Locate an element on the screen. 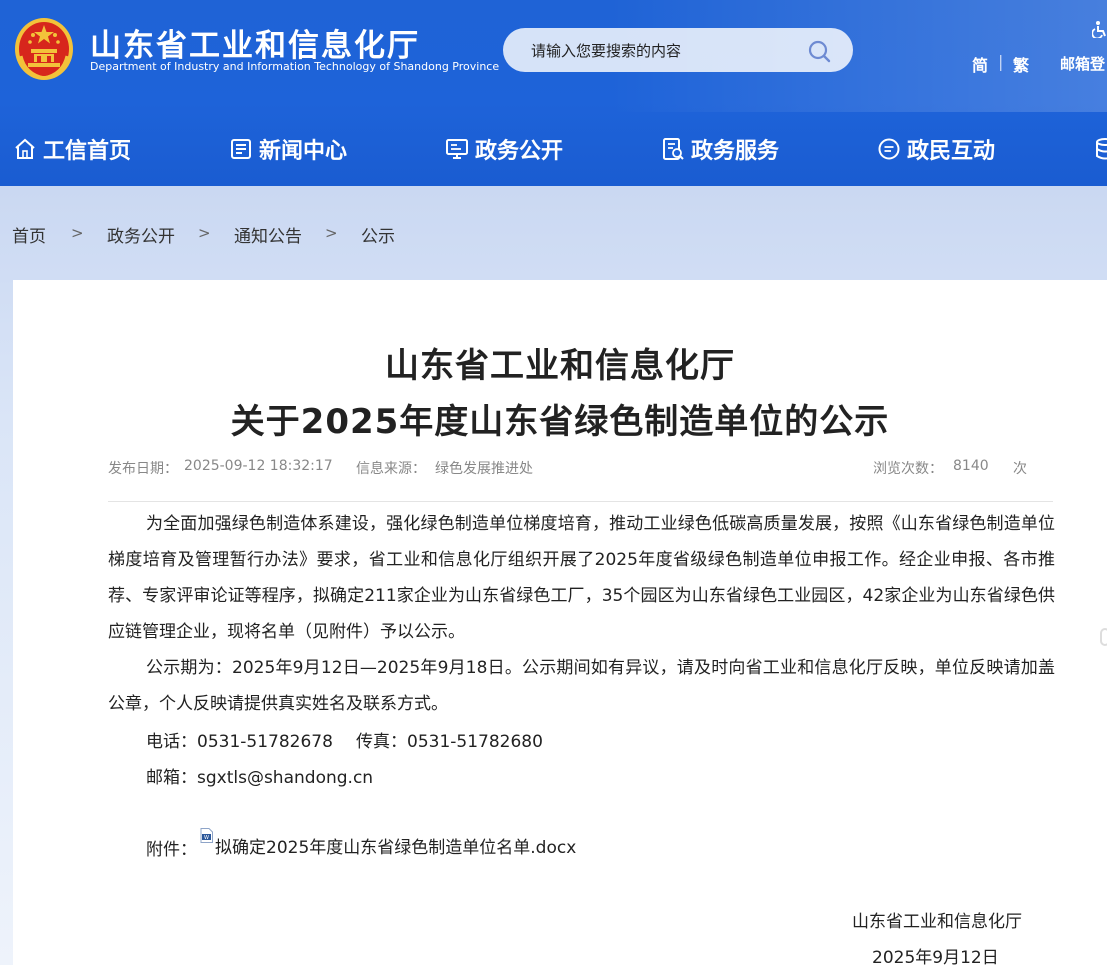  signature-org: 山东省工业和信息化厅 is located at coordinates (937, 922).